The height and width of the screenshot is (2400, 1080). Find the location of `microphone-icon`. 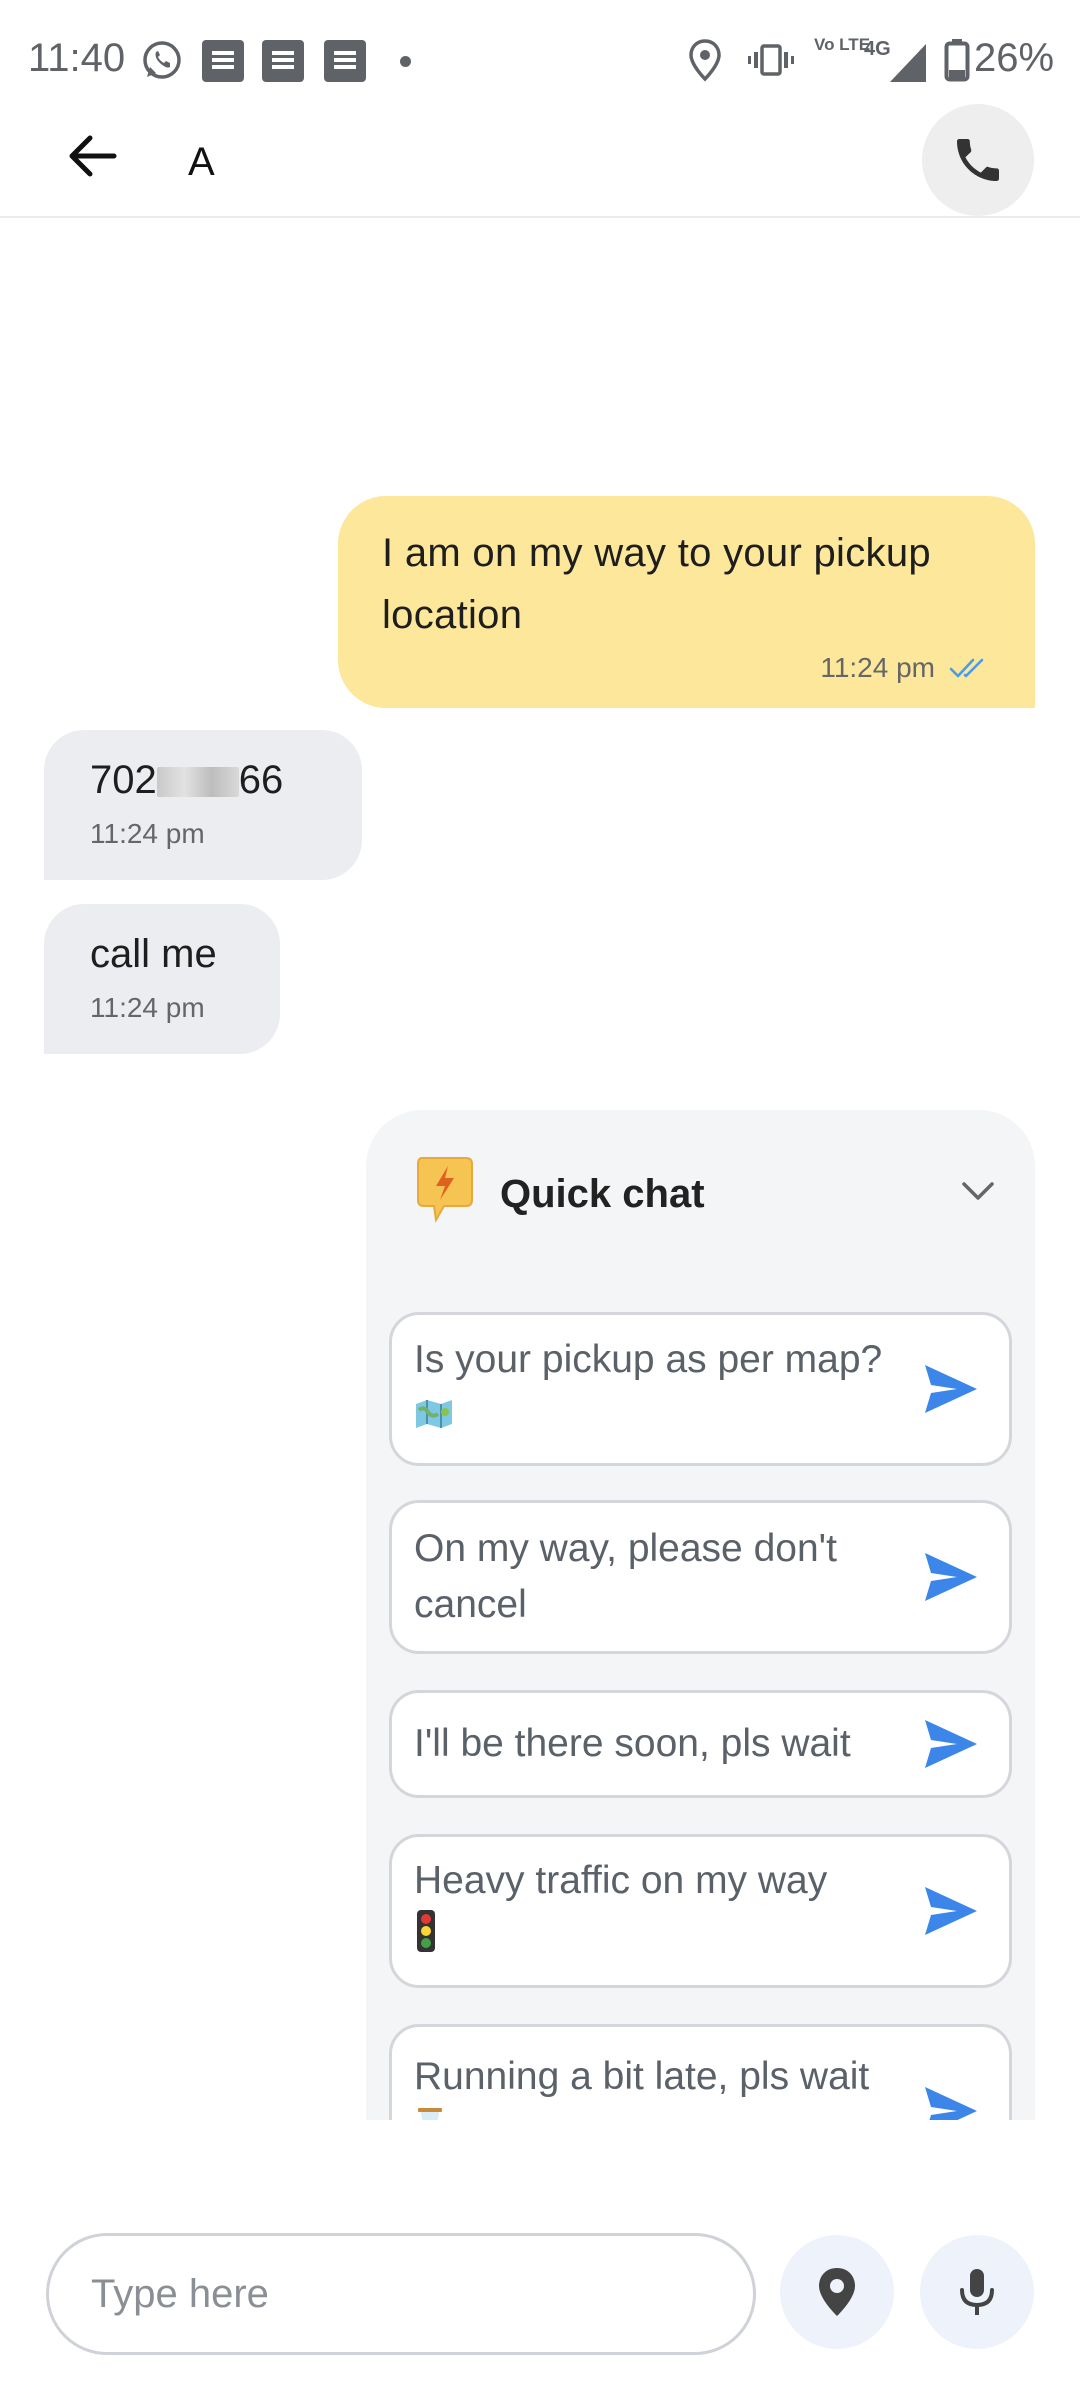

microphone-icon is located at coordinates (977, 2292).